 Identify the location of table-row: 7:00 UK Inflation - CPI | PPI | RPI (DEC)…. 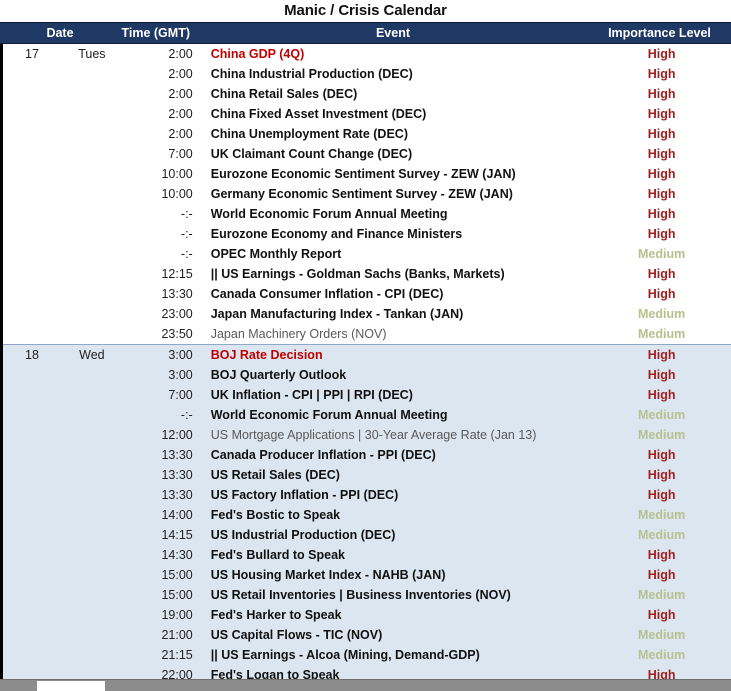
(367, 395).